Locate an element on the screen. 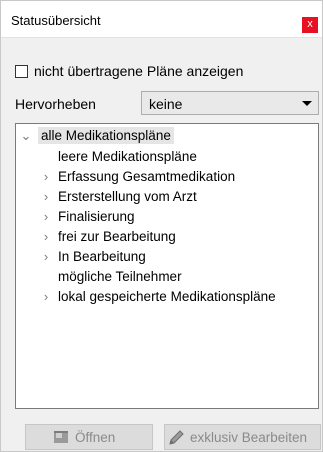 The height and width of the screenshot is (452, 323). open-icon is located at coordinates (61, 437).